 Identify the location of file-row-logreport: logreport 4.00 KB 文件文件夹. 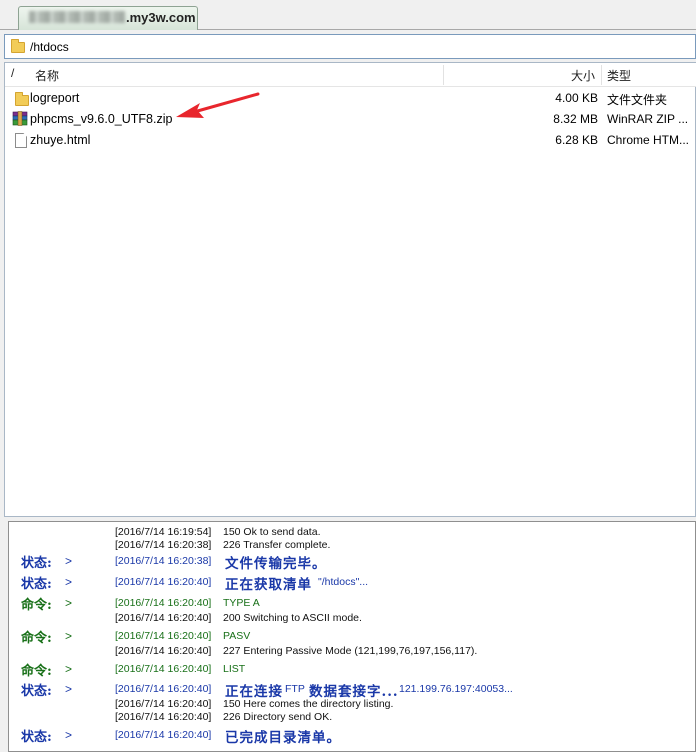
(350, 98).